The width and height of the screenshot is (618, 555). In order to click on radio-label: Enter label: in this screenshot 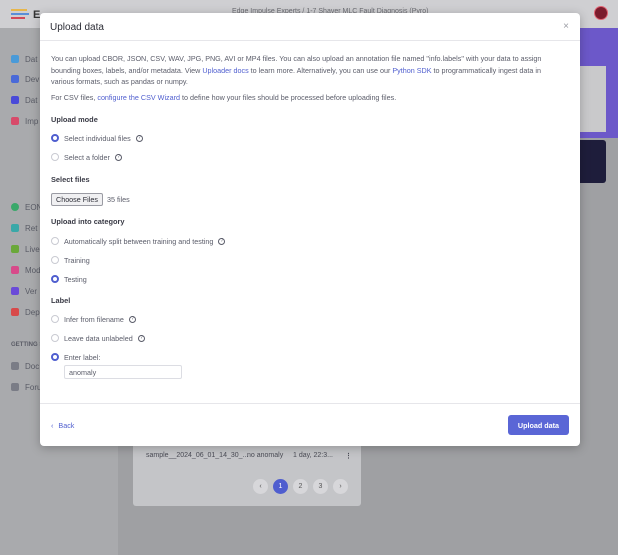, I will do `click(82, 357)`.